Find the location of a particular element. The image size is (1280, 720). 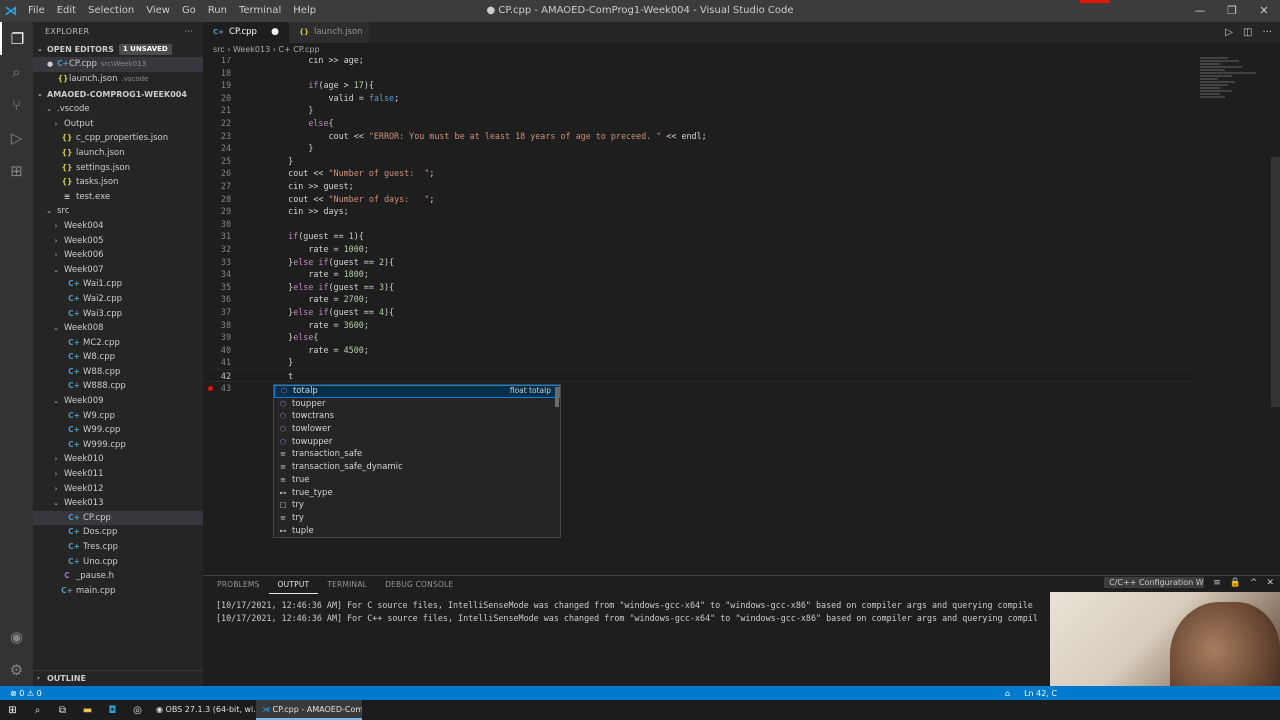

tab-debug-console: DEBUG CONSOLE is located at coordinates (419, 585).